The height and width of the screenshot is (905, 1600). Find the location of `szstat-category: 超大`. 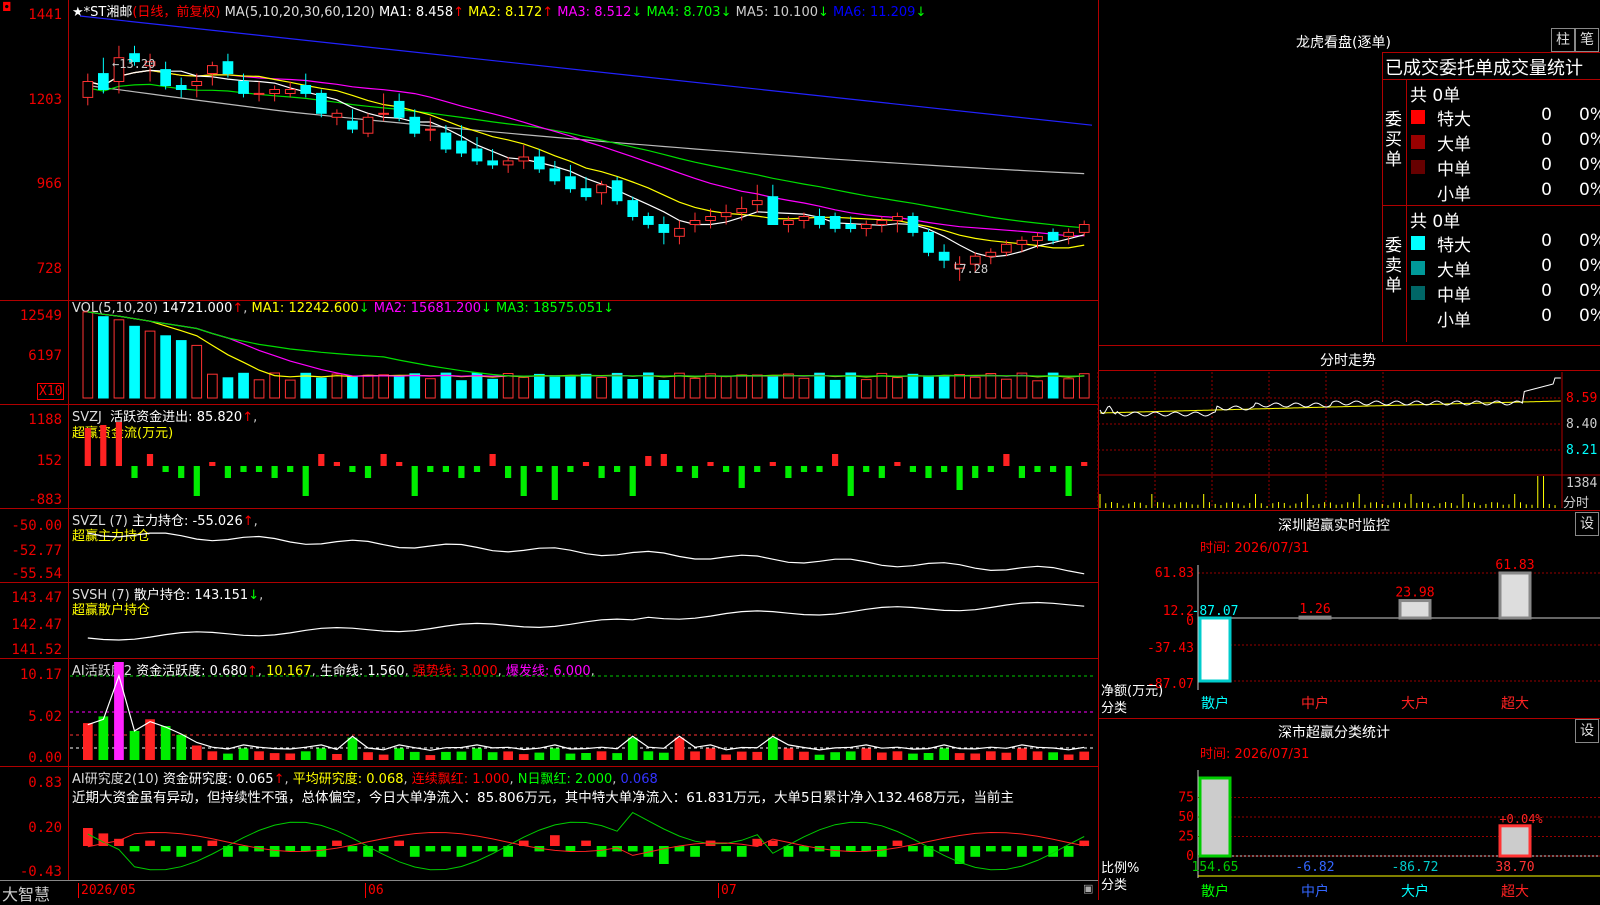

szstat-category: 超大 is located at coordinates (1515, 892).